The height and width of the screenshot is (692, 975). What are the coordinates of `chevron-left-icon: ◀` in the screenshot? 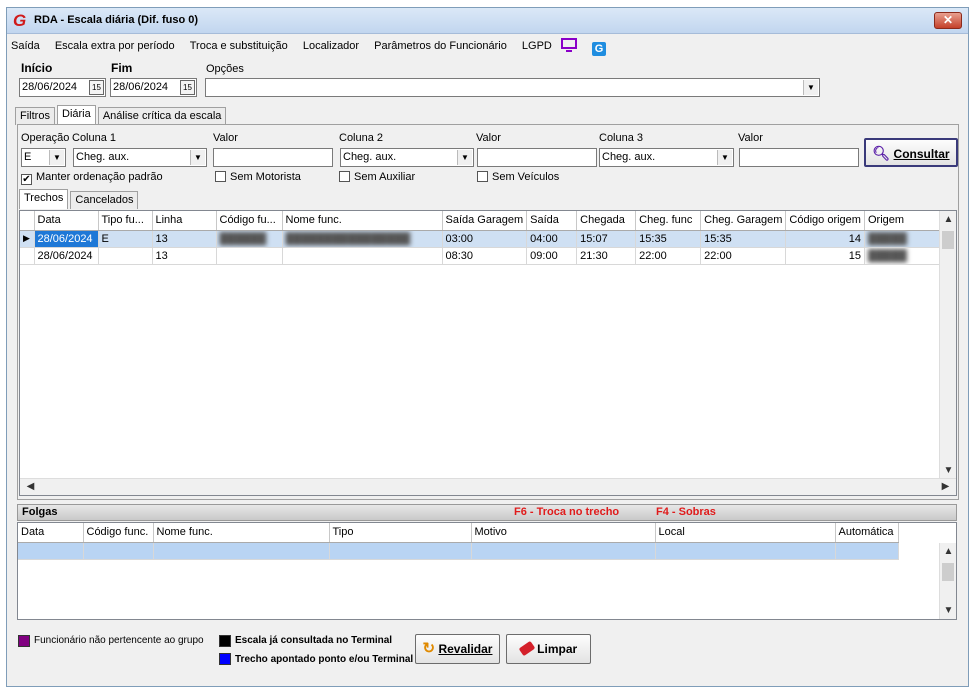 It's located at (30, 486).